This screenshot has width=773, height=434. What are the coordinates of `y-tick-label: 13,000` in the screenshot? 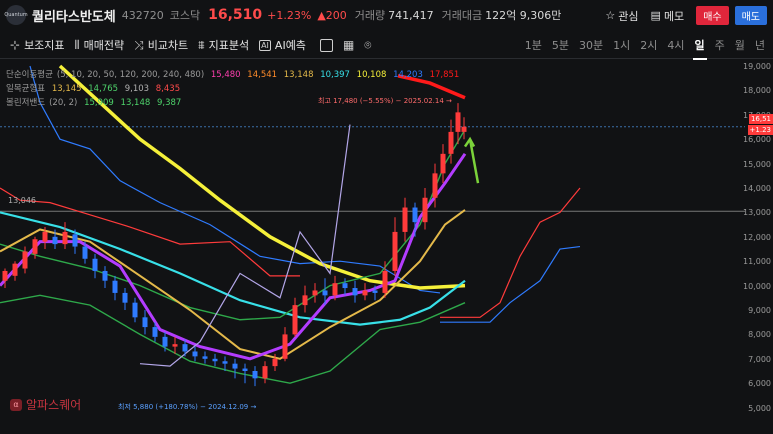 It's located at (757, 213).